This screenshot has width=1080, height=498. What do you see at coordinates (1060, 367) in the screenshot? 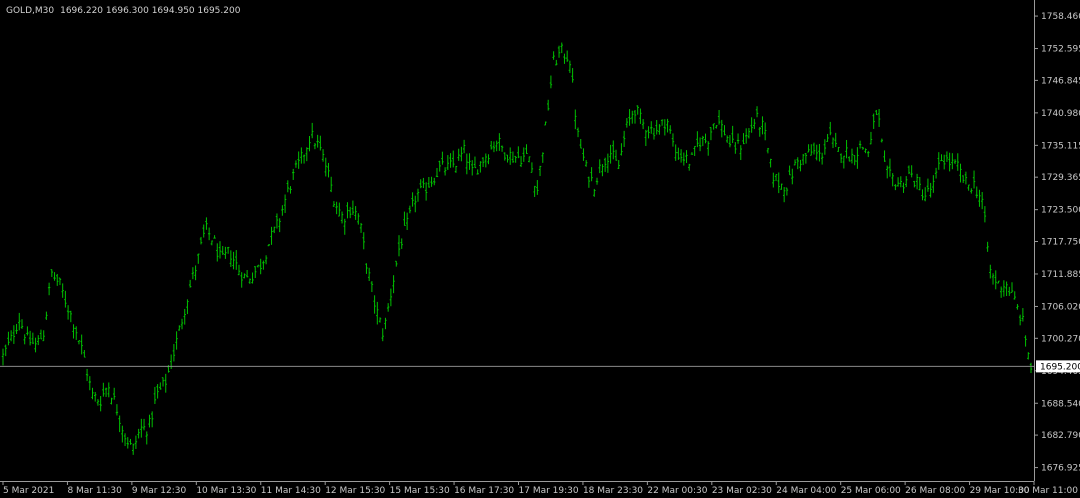
I see `current-price-label: 1695.200` at bounding box center [1060, 367].